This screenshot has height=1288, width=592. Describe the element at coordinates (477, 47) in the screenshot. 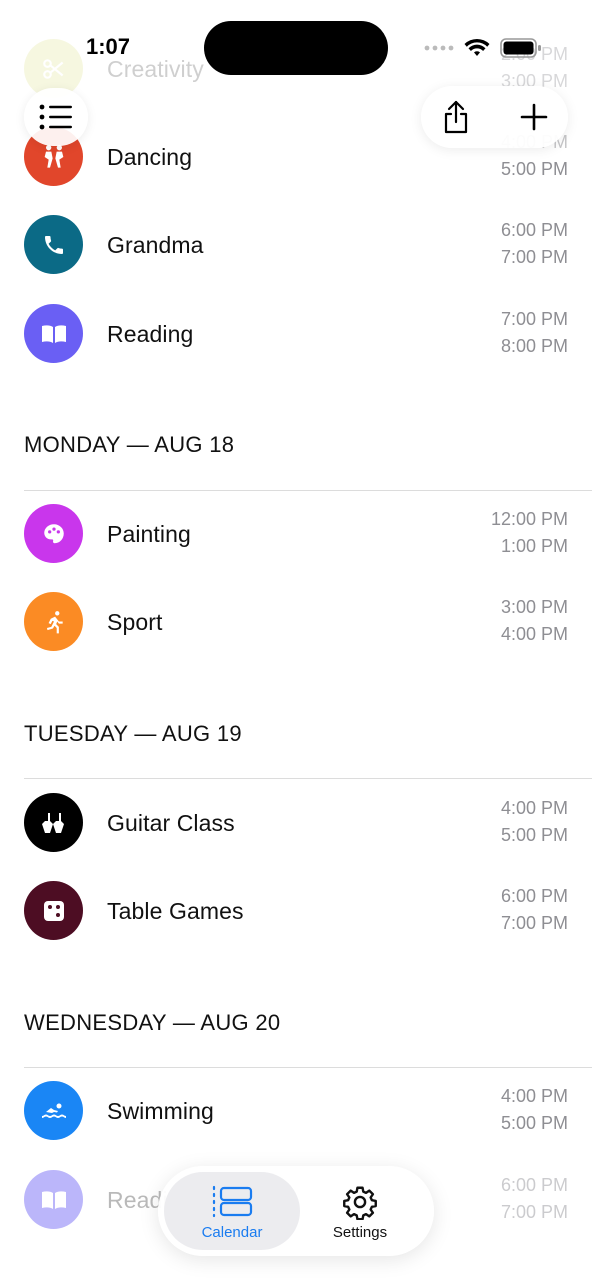

I see `wifi-icon` at that location.